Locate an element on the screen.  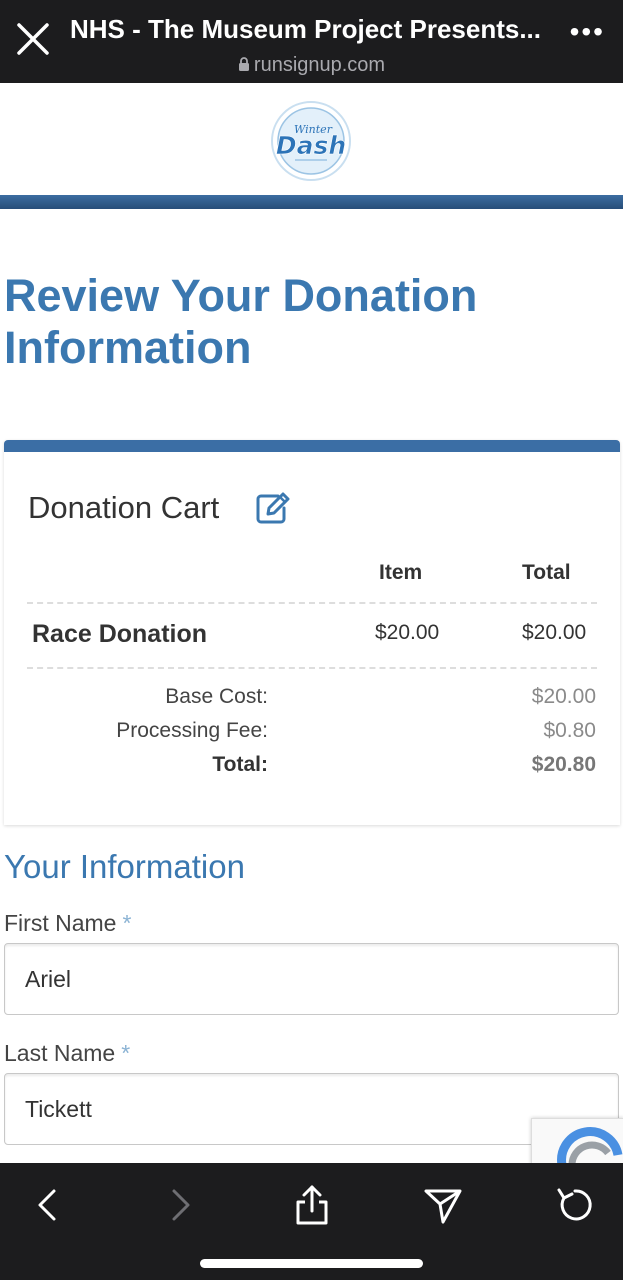
recaptcha-badge is located at coordinates (577, 1142).